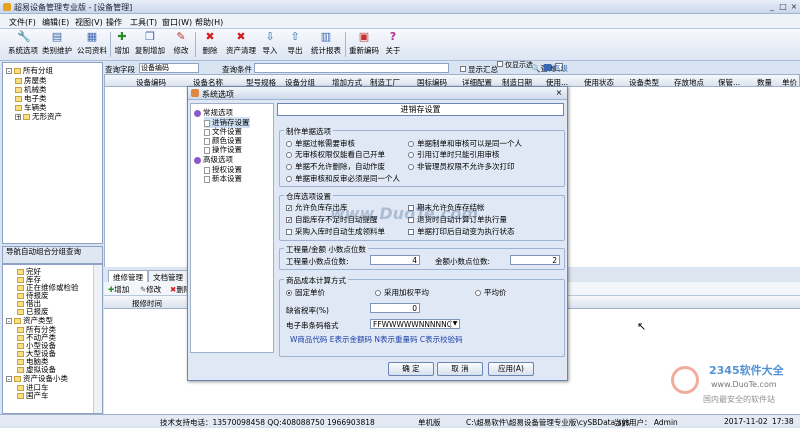 Image resolution: width=800 pixels, height=428 pixels. I want to click on asset-clear-button: ✖ 资产清理, so click(241, 45).